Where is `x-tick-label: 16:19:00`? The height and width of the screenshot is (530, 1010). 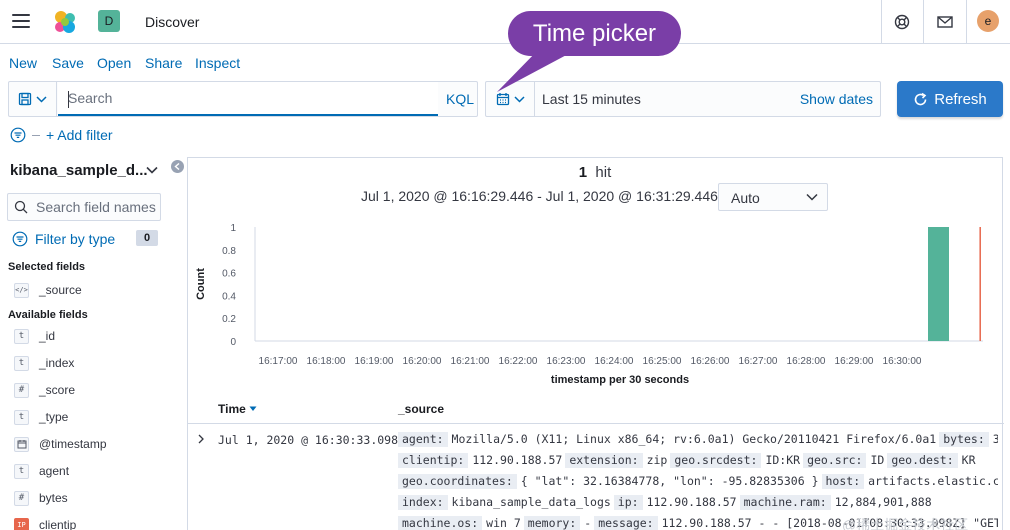 x-tick-label: 16:19:00 is located at coordinates (374, 361).